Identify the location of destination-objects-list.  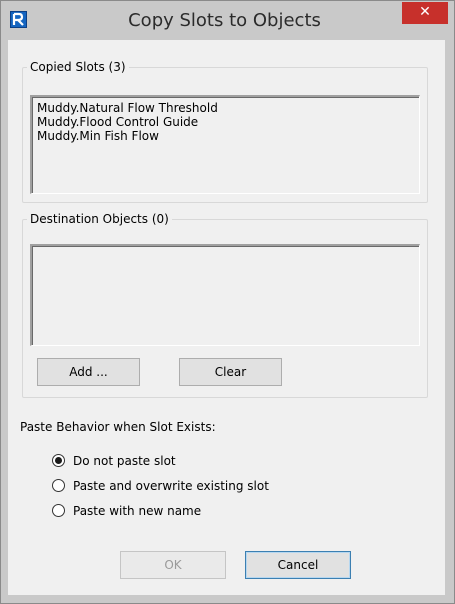
(225, 295).